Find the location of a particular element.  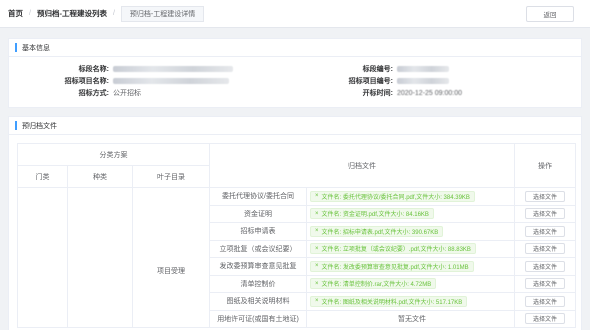

file-tag-text: 文件名: 委托代理协议/委托合同.pdf,文件大小: 384.39KB is located at coordinates (395, 197).